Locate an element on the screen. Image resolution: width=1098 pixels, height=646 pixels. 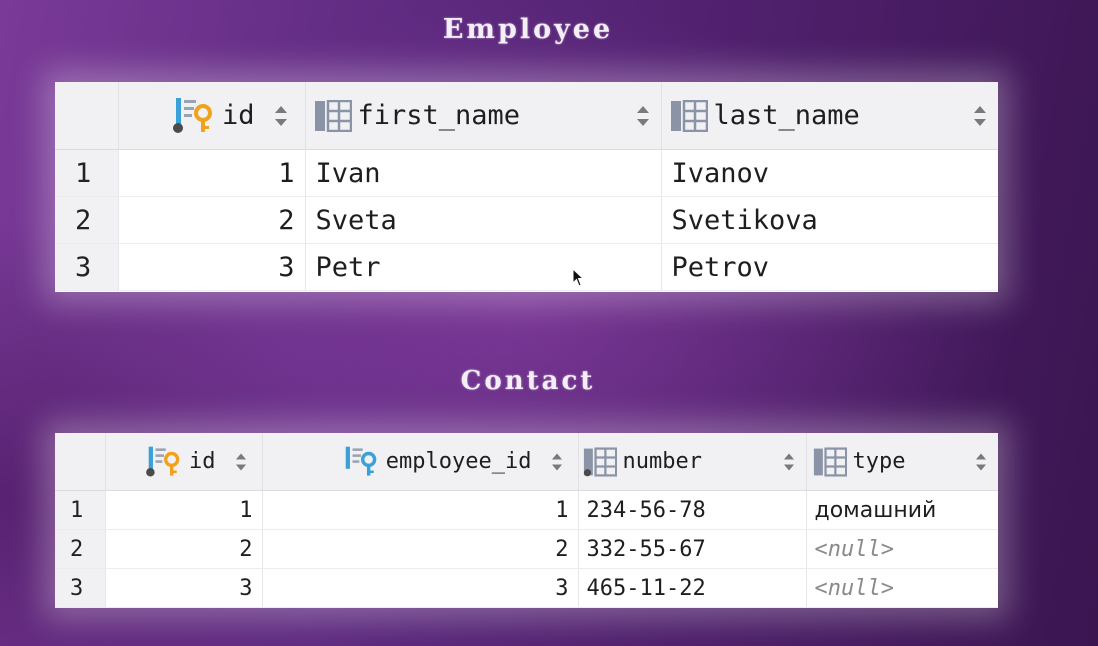
column-header-first-name: first_name is located at coordinates (482, 116).